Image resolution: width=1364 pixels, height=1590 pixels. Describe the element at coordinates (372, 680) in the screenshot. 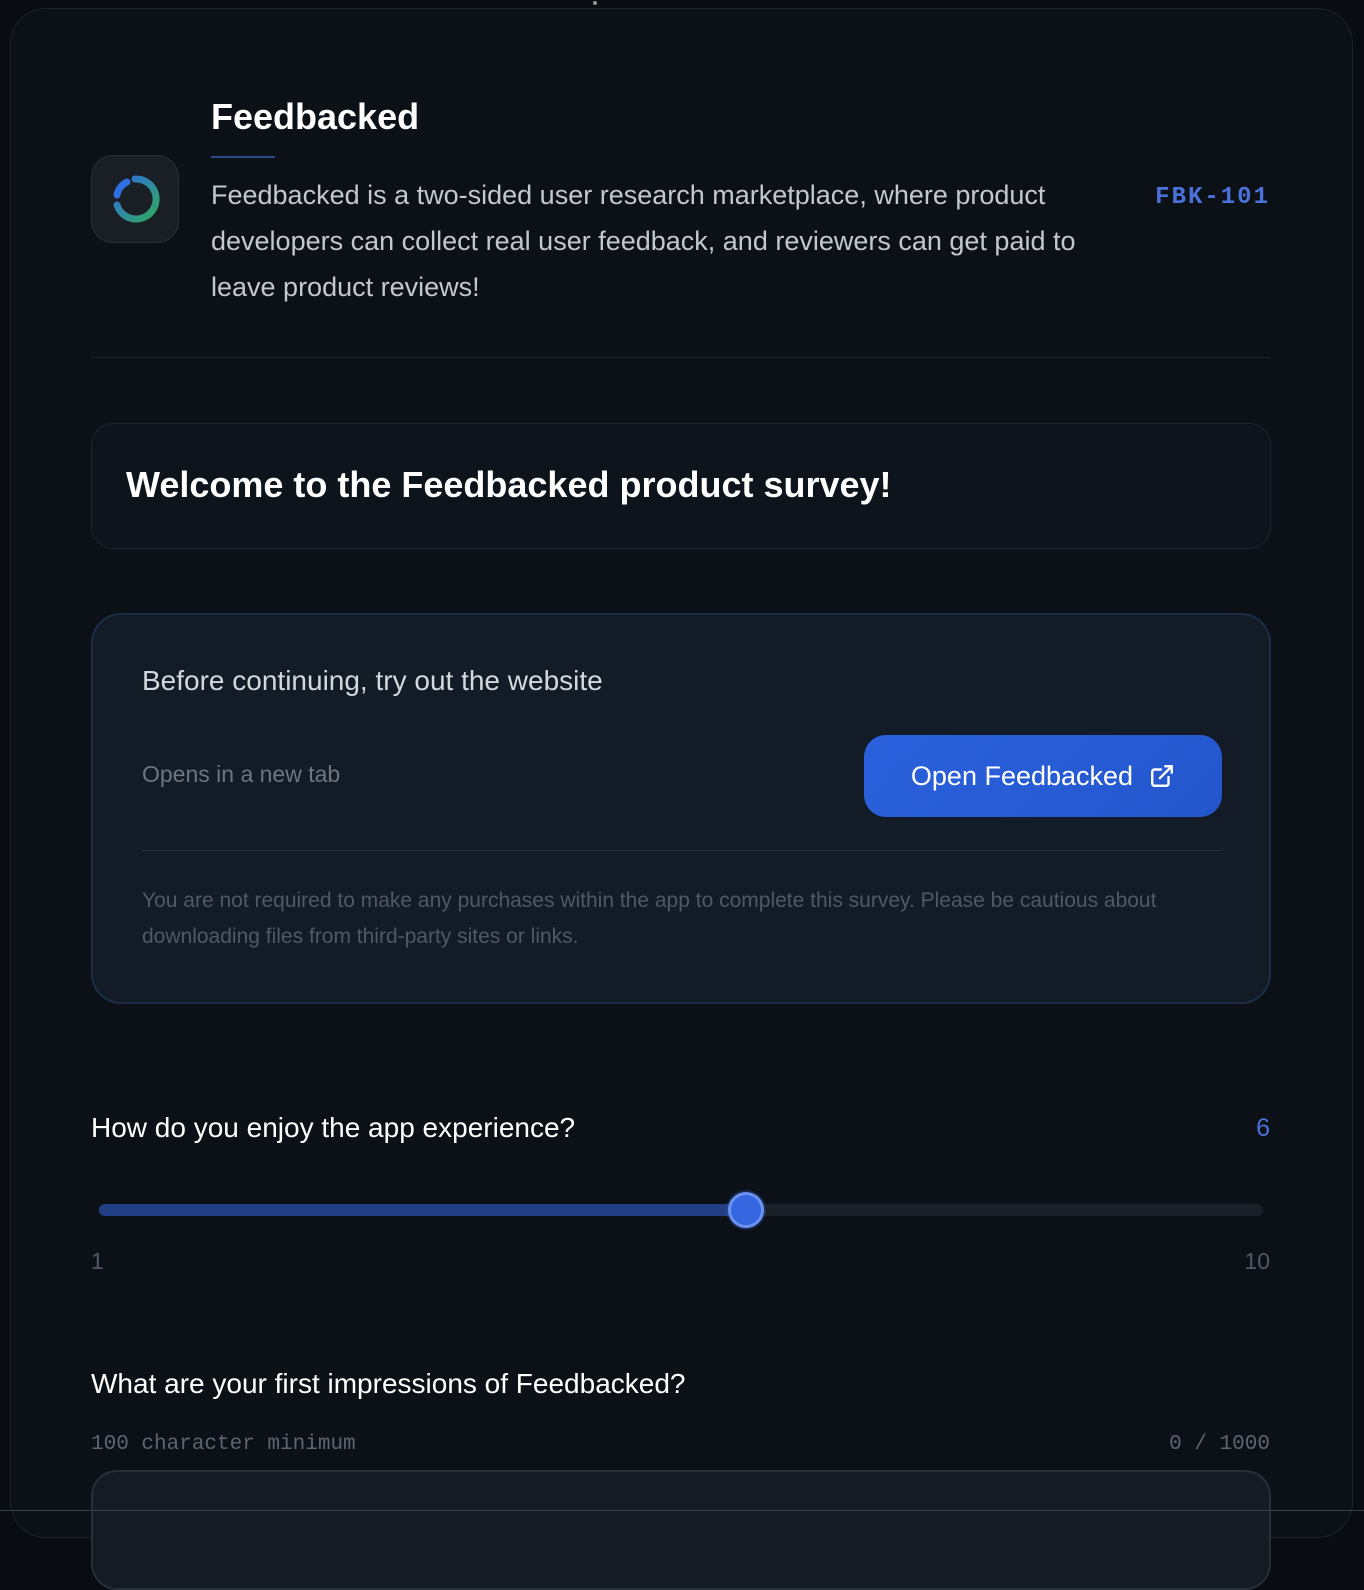

I see `try-website-heading: Before continuing, try out the website` at that location.